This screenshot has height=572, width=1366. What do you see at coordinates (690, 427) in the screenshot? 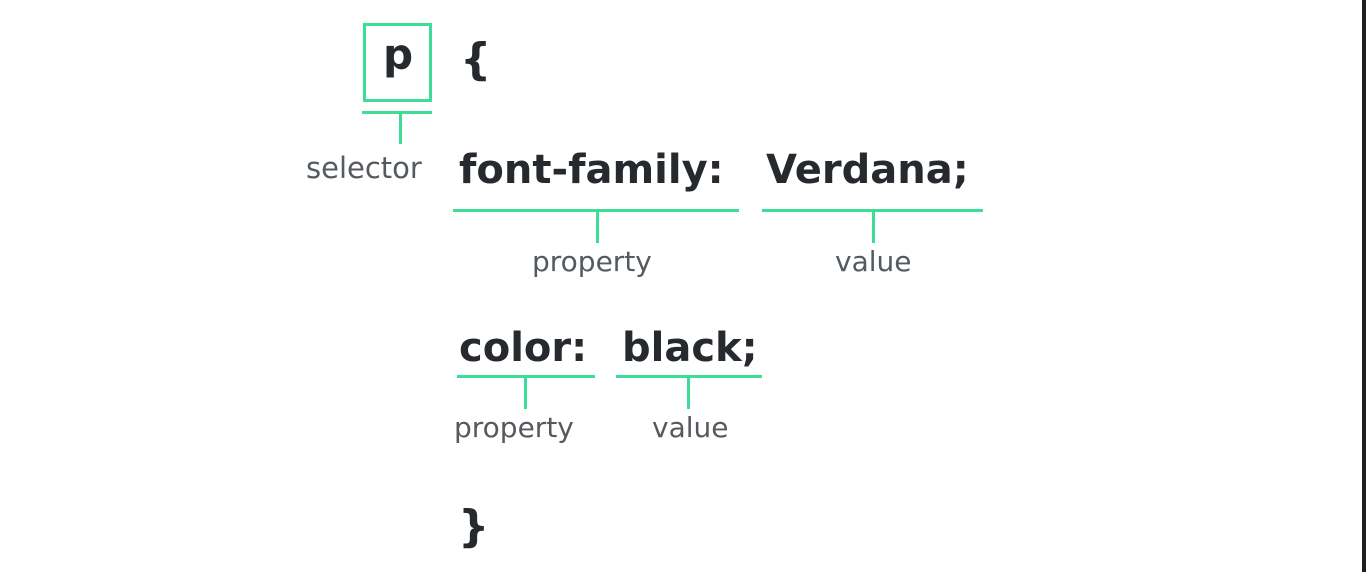
I see `declaration-2-value-label: value` at bounding box center [690, 427].